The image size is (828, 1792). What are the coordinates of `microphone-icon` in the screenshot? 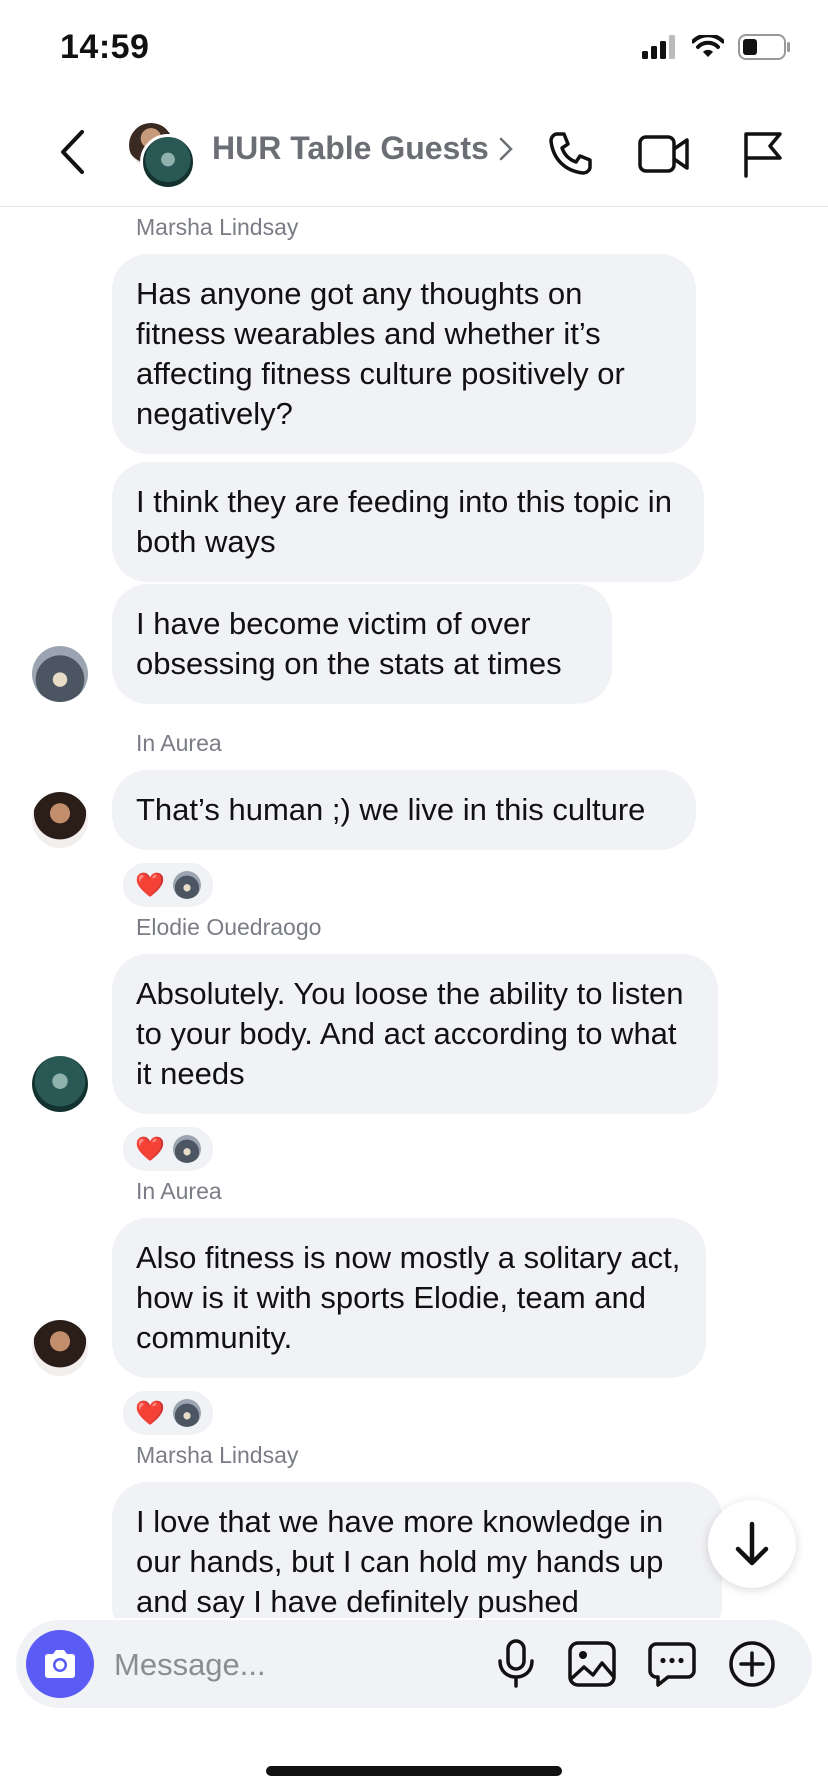 It's located at (516, 1663).